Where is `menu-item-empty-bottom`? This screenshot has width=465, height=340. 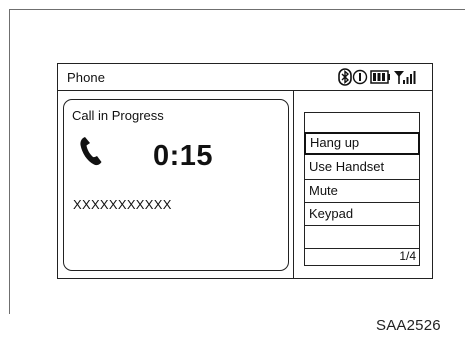
menu-item-empty-bottom is located at coordinates (362, 236).